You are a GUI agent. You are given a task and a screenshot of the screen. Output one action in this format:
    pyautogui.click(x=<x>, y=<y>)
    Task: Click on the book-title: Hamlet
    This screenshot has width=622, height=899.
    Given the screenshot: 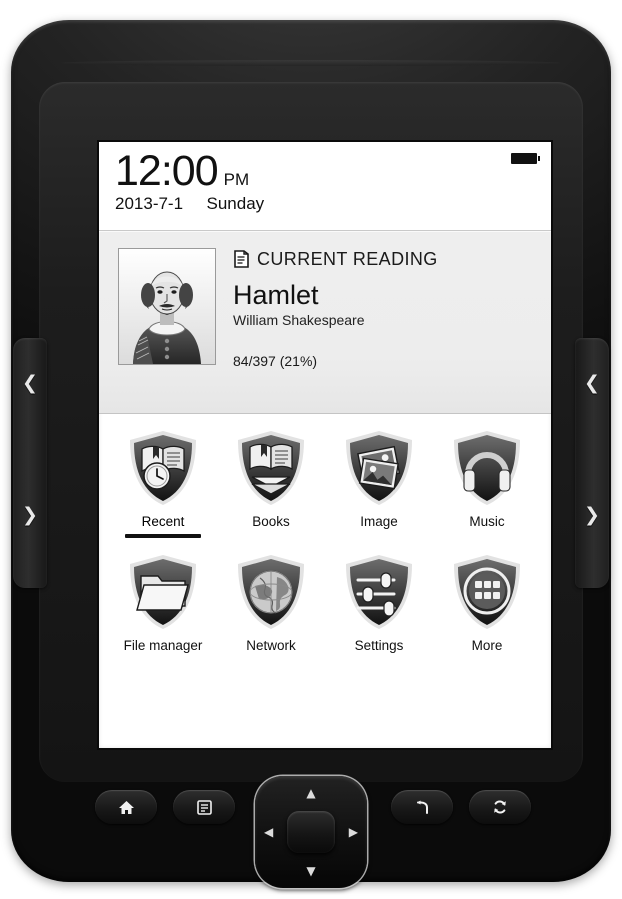 What is the action you would take?
    pyautogui.click(x=276, y=295)
    